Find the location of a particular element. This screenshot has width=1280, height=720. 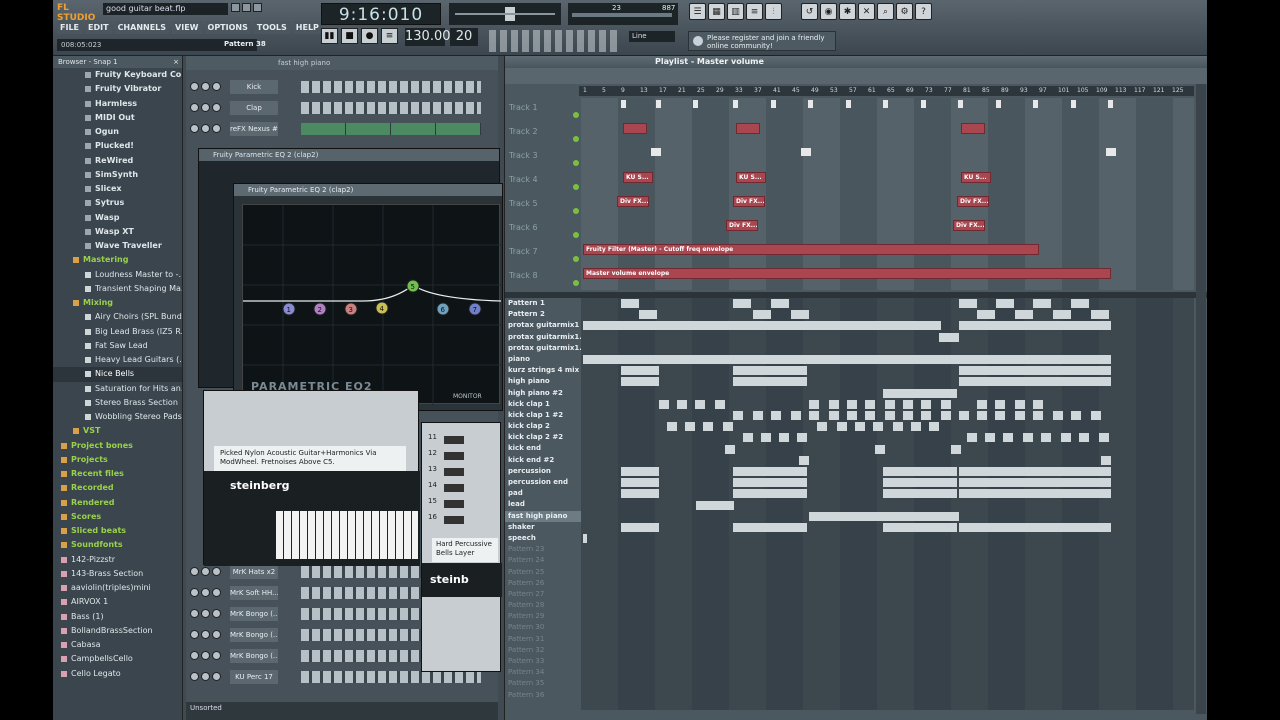

browser-item: Wave Traveller is located at coordinates (117, 246).